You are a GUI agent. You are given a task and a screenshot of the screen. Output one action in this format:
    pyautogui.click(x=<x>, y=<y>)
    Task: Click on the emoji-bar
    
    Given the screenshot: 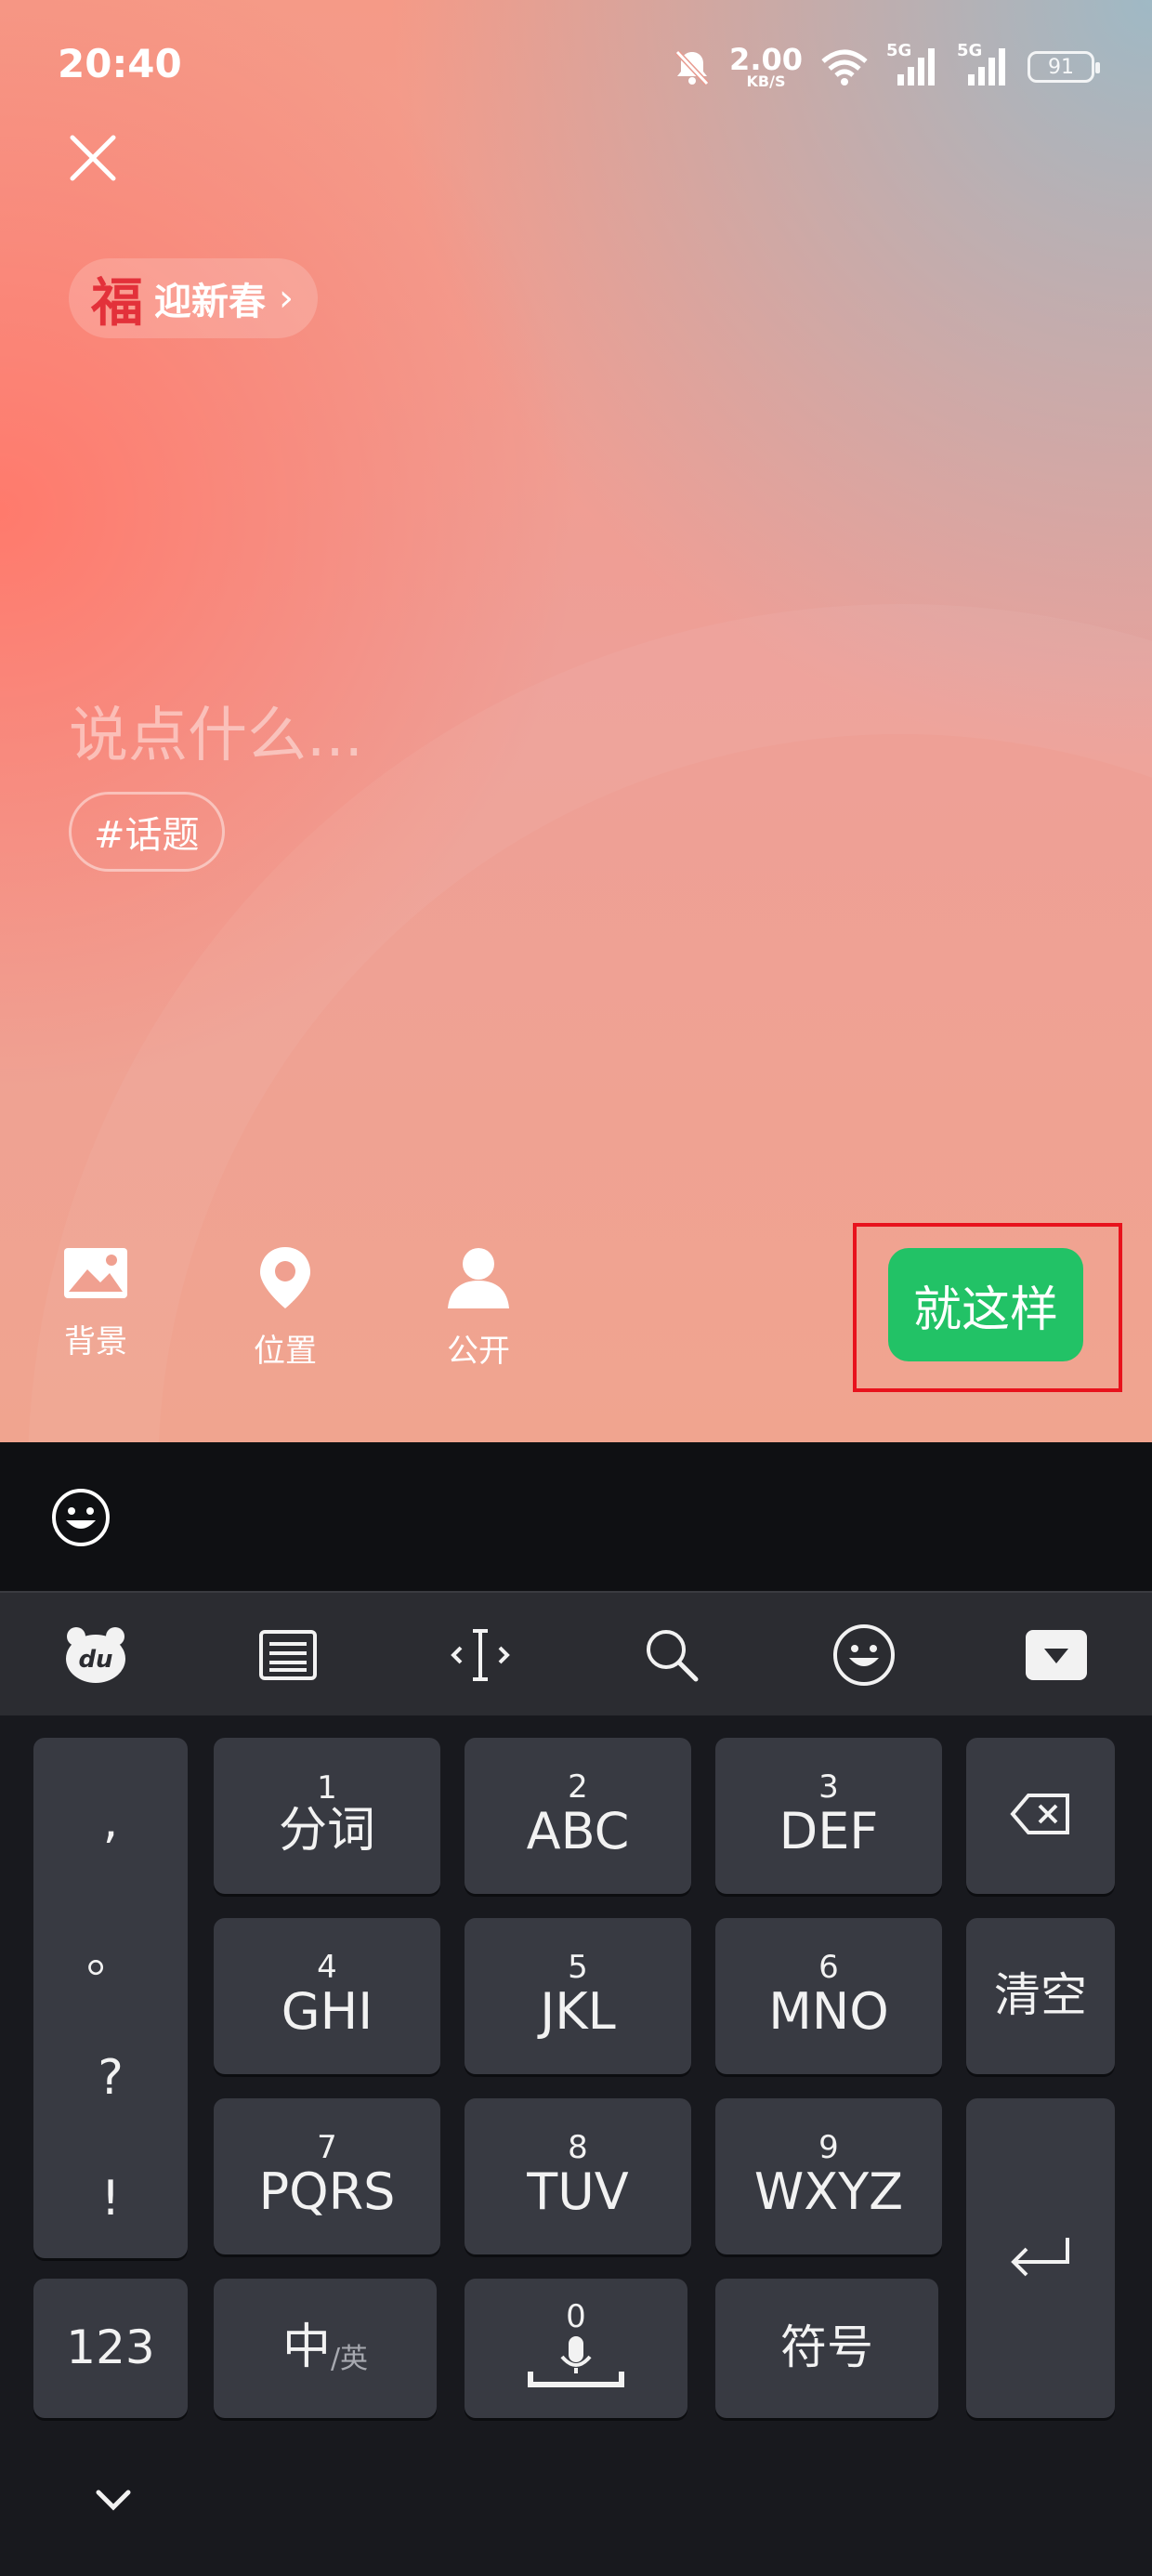 What is the action you would take?
    pyautogui.click(x=576, y=1516)
    